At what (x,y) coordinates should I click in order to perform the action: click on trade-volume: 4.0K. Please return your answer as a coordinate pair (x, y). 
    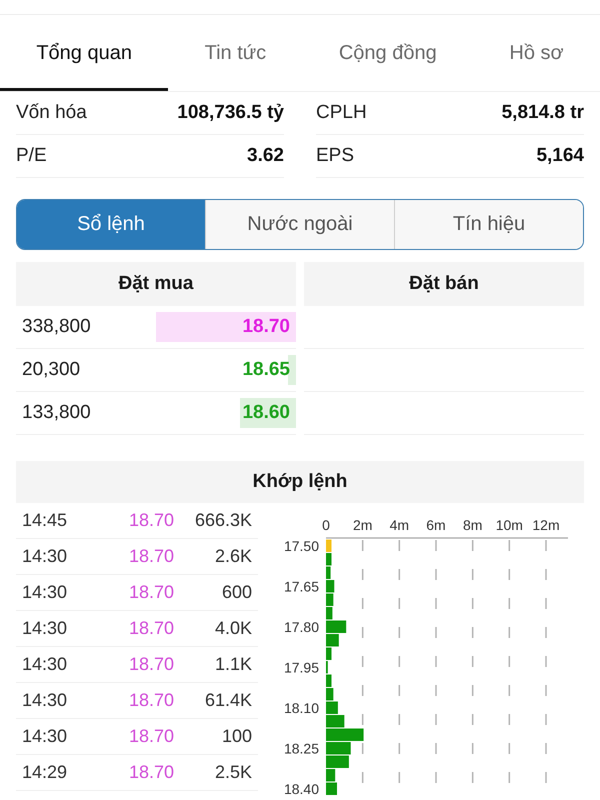
    Looking at the image, I should click on (233, 628).